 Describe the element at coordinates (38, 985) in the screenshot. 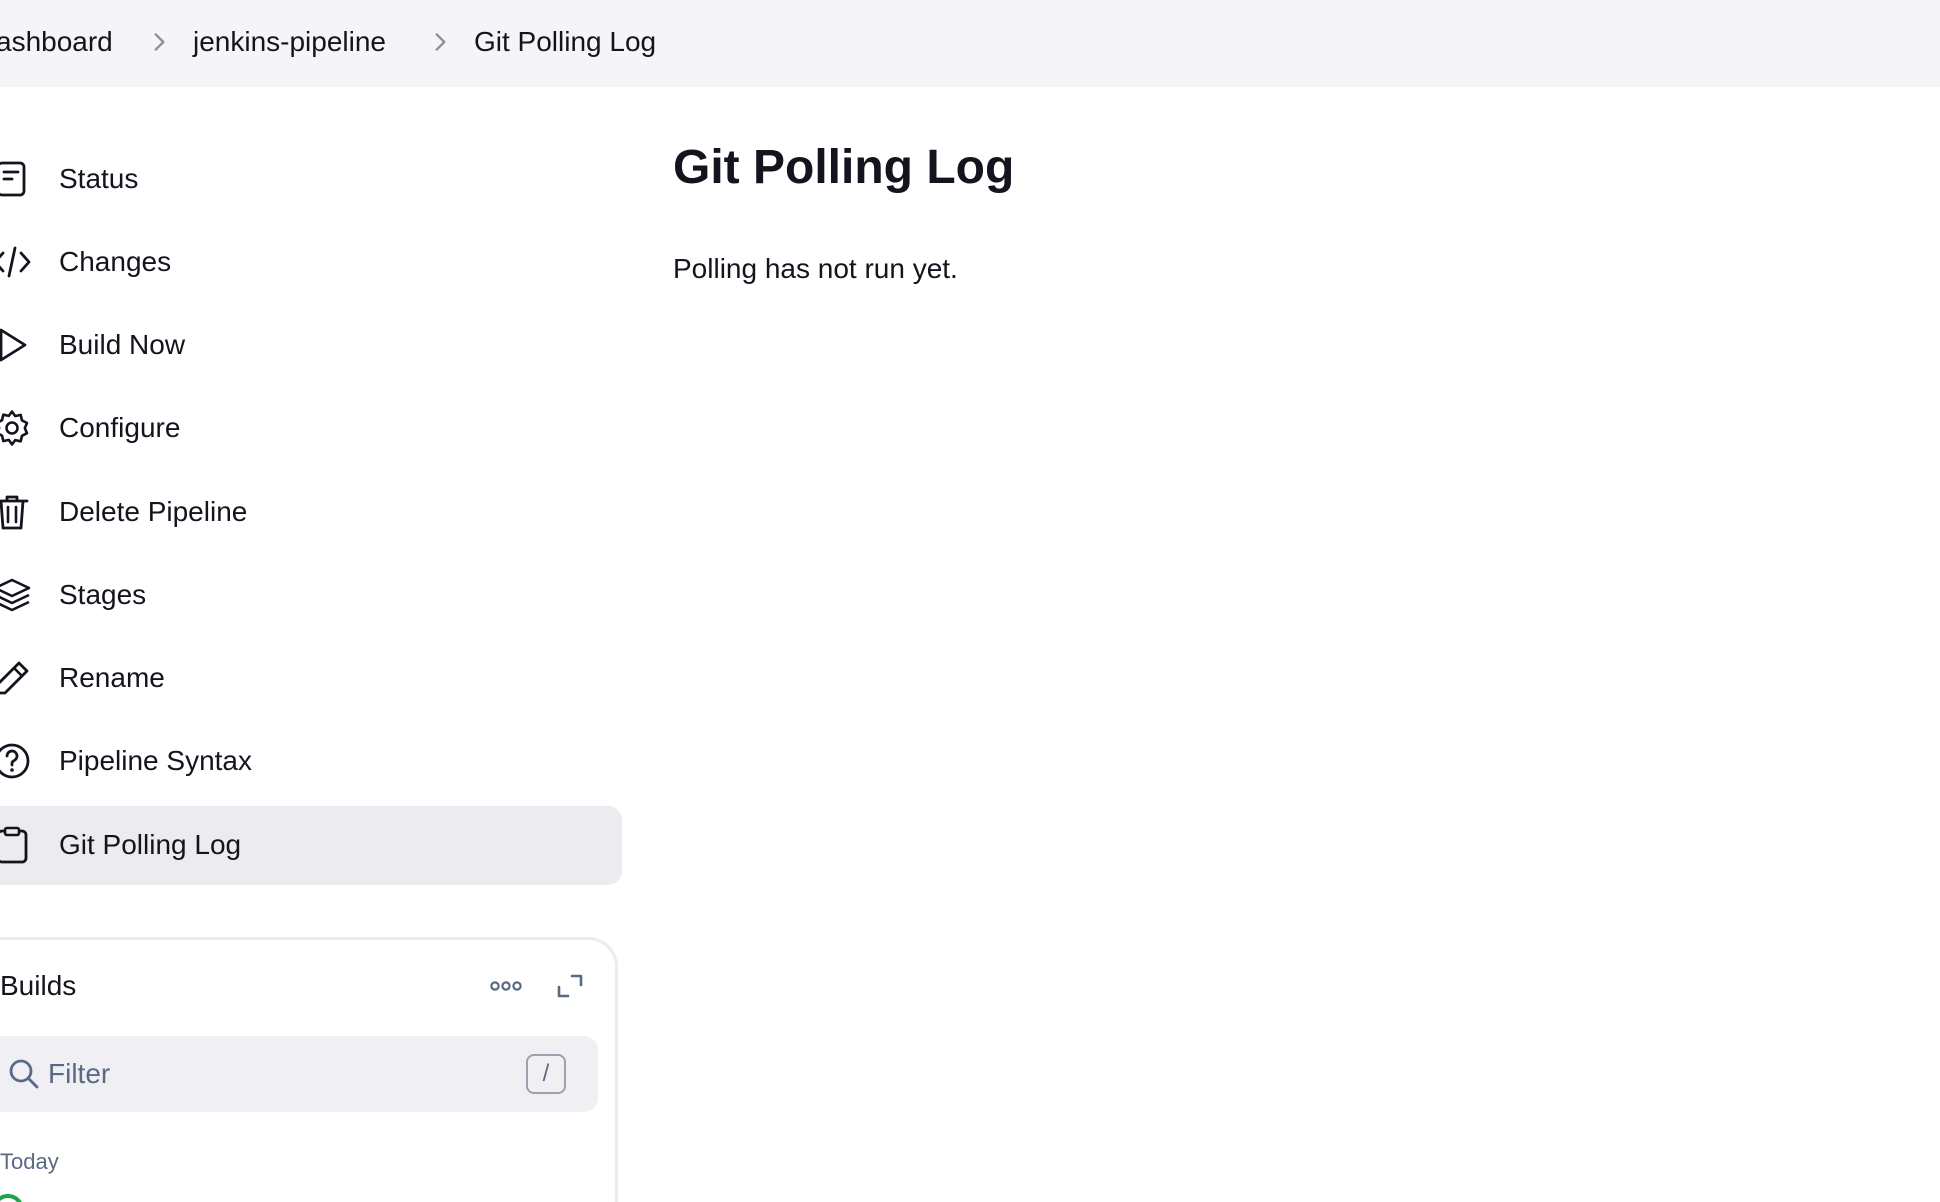

I see `builds-title: Builds` at that location.